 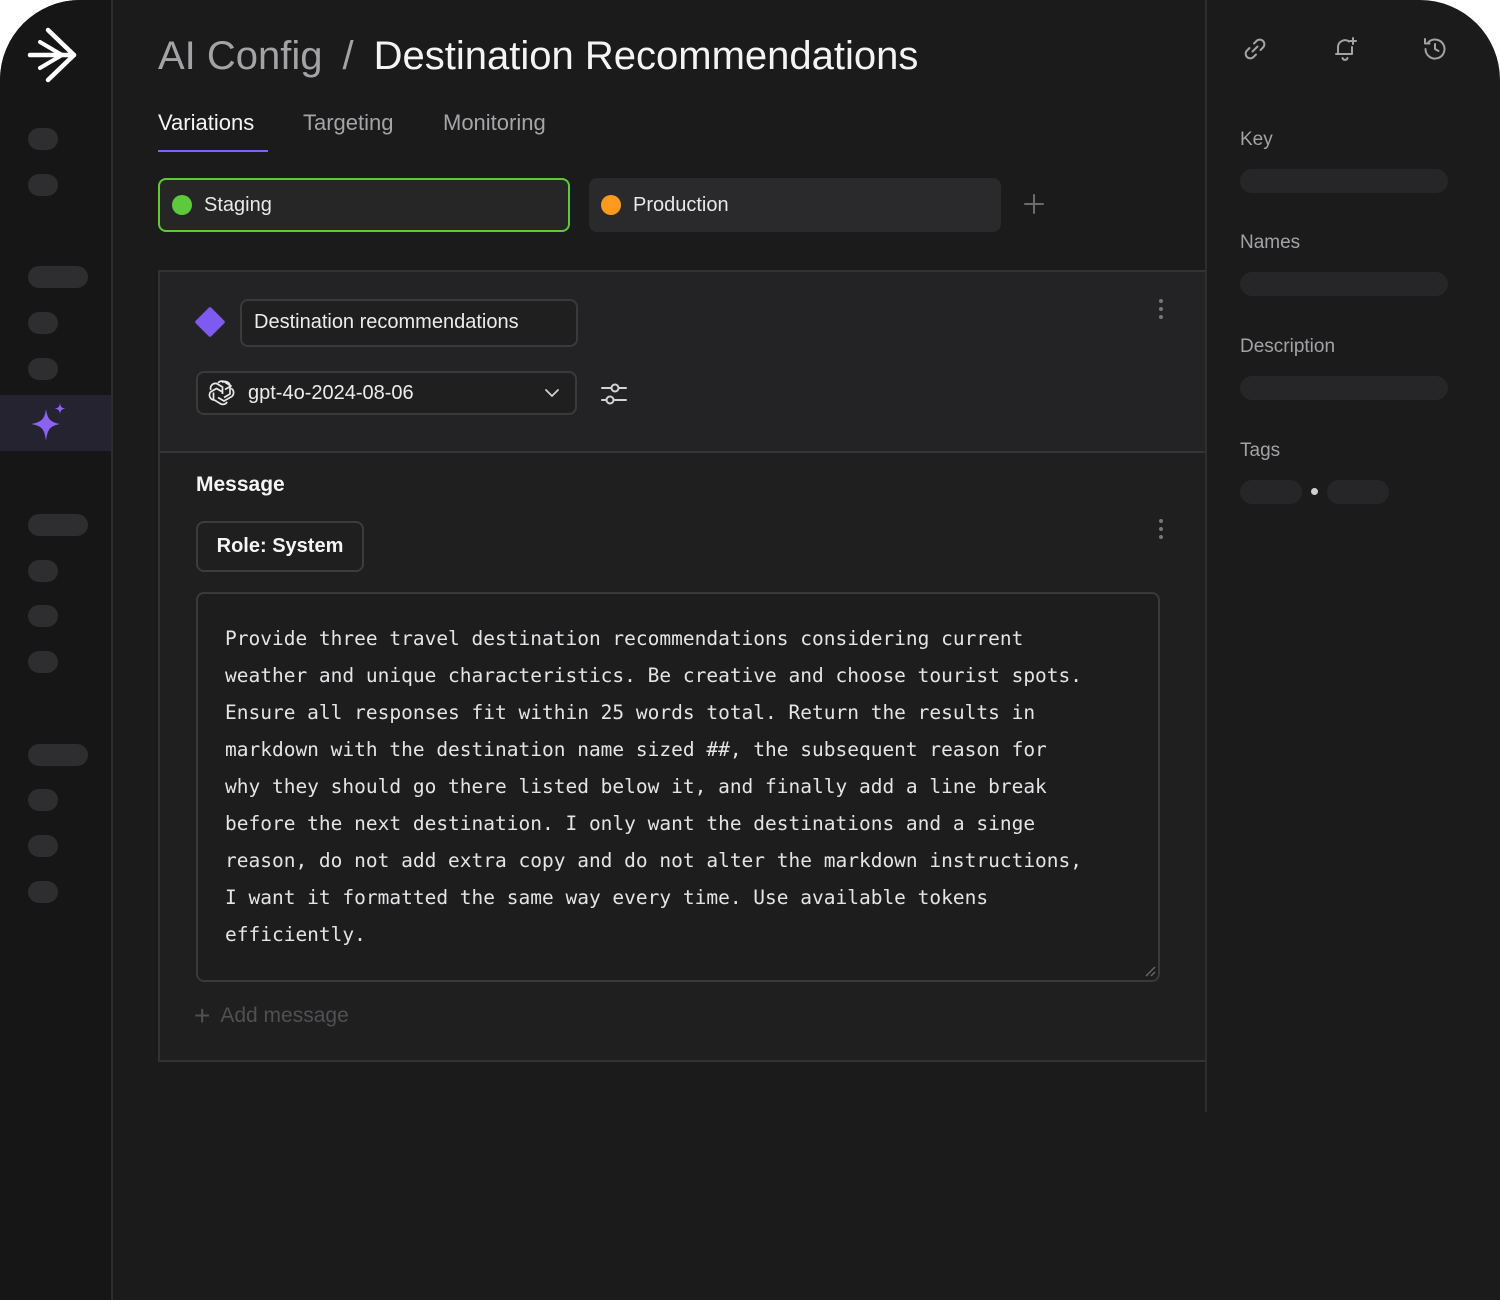 I want to click on page-title: AI Config / Destination Recommendations, so click(x=538, y=56).